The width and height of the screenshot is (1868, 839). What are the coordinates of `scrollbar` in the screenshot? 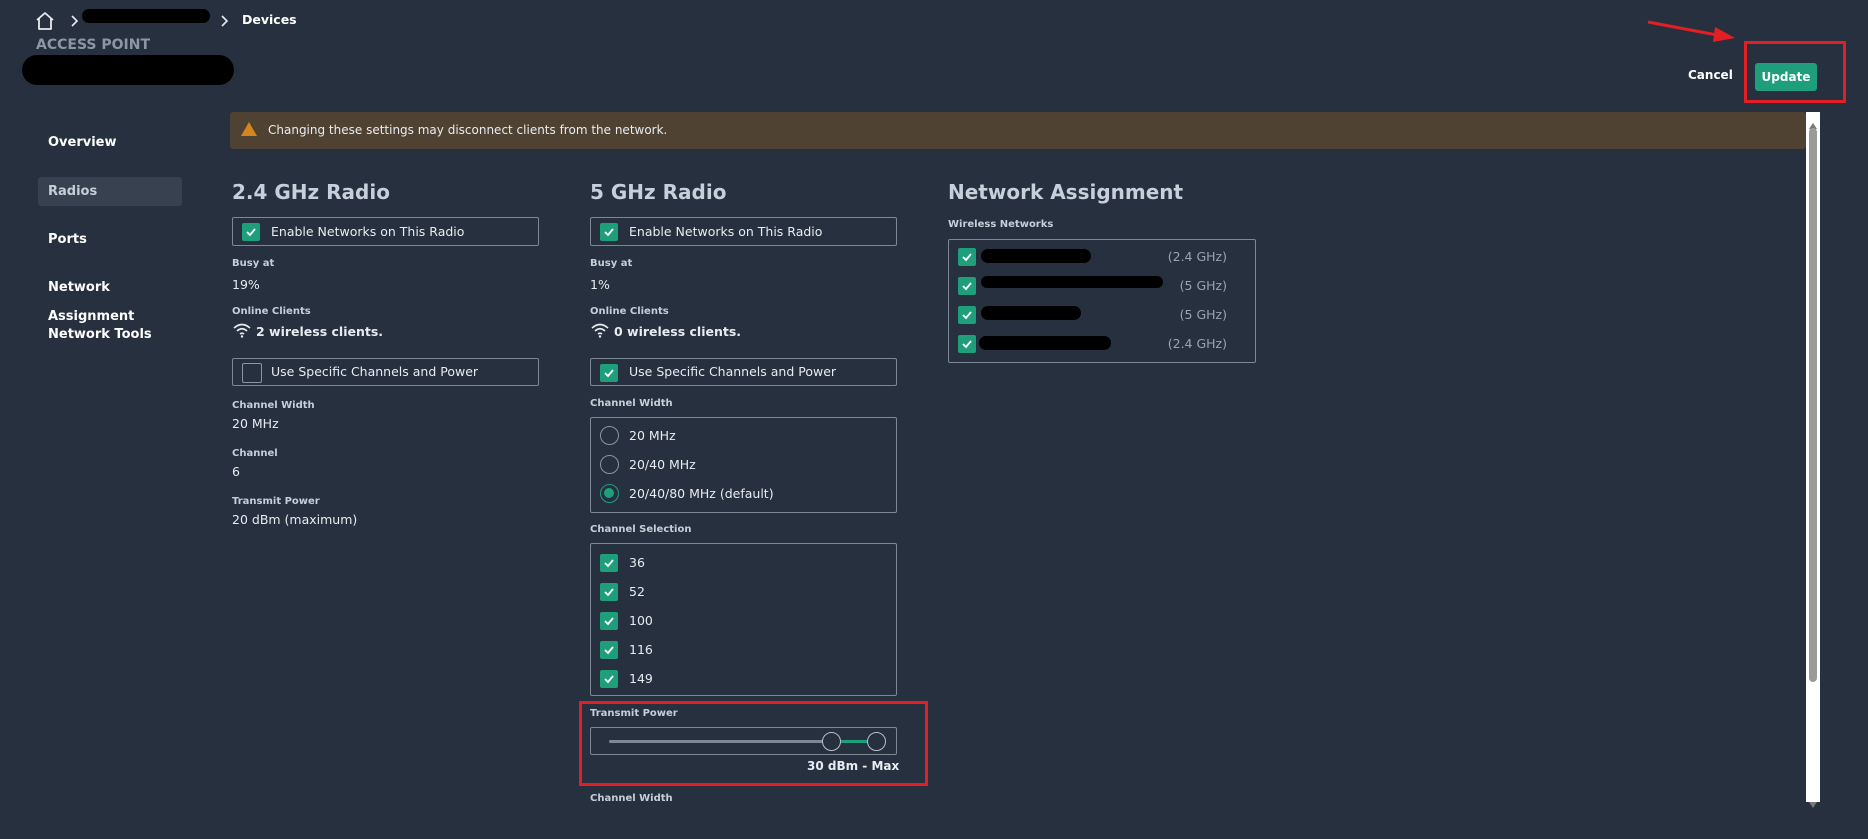 It's located at (1813, 460).